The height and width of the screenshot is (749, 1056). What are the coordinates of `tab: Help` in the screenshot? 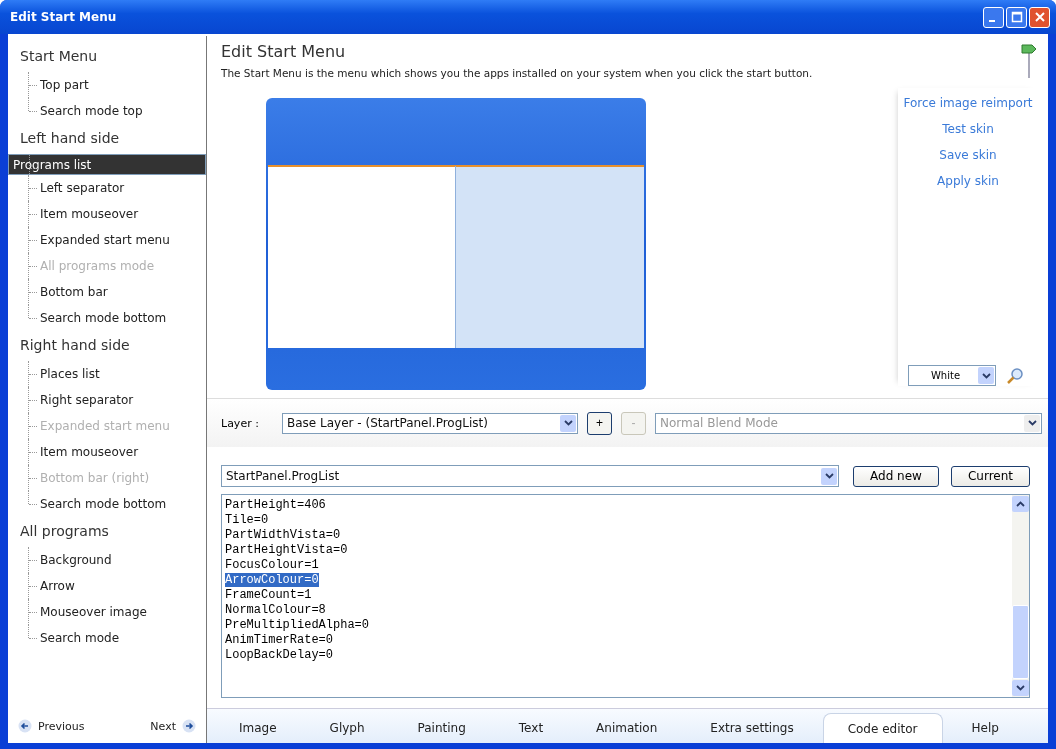 It's located at (985, 728).